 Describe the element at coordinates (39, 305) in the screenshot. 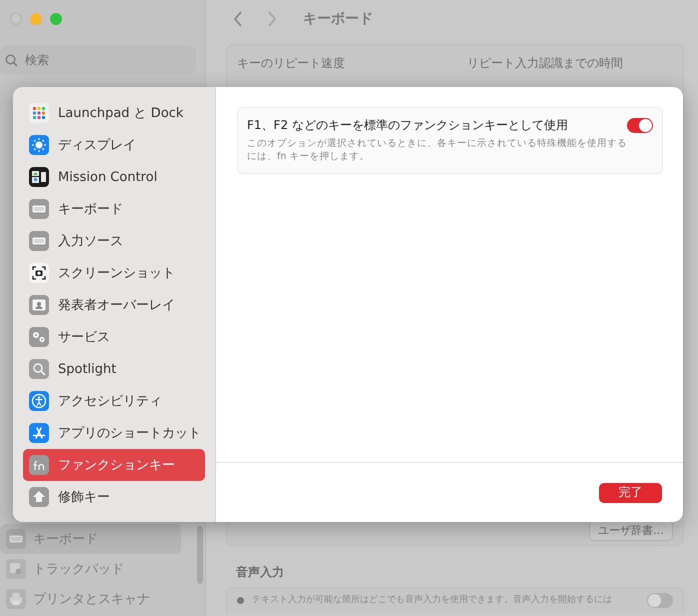

I see `person-icon` at that location.